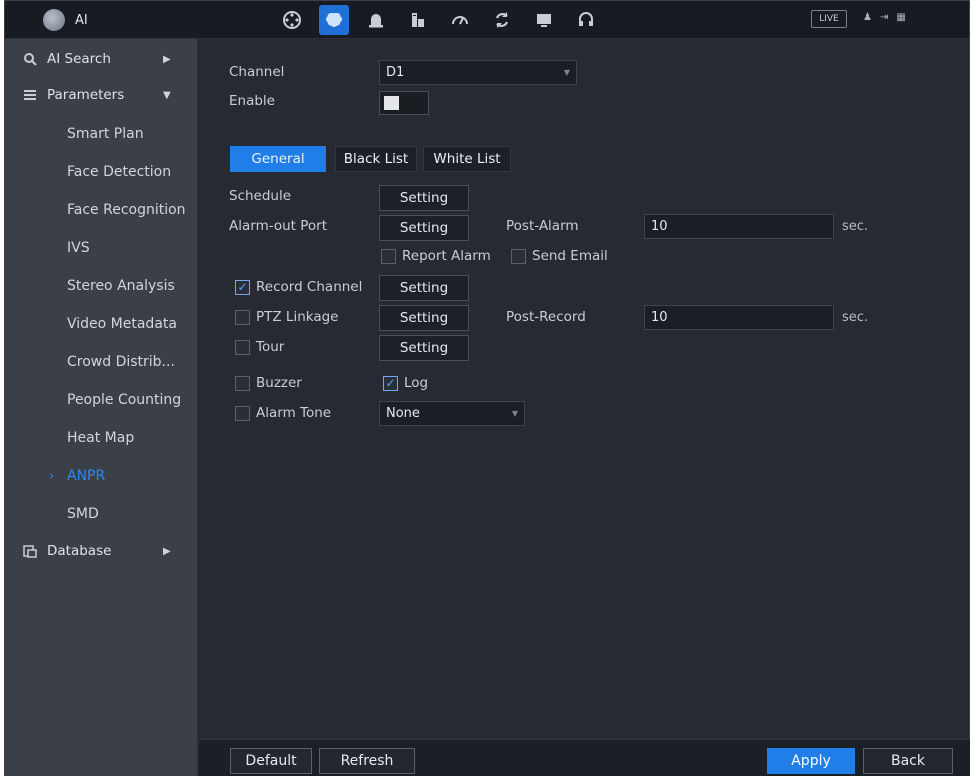  Describe the element at coordinates (122, 324) in the screenshot. I see `sidebar-item-label: Video Metadata` at that location.